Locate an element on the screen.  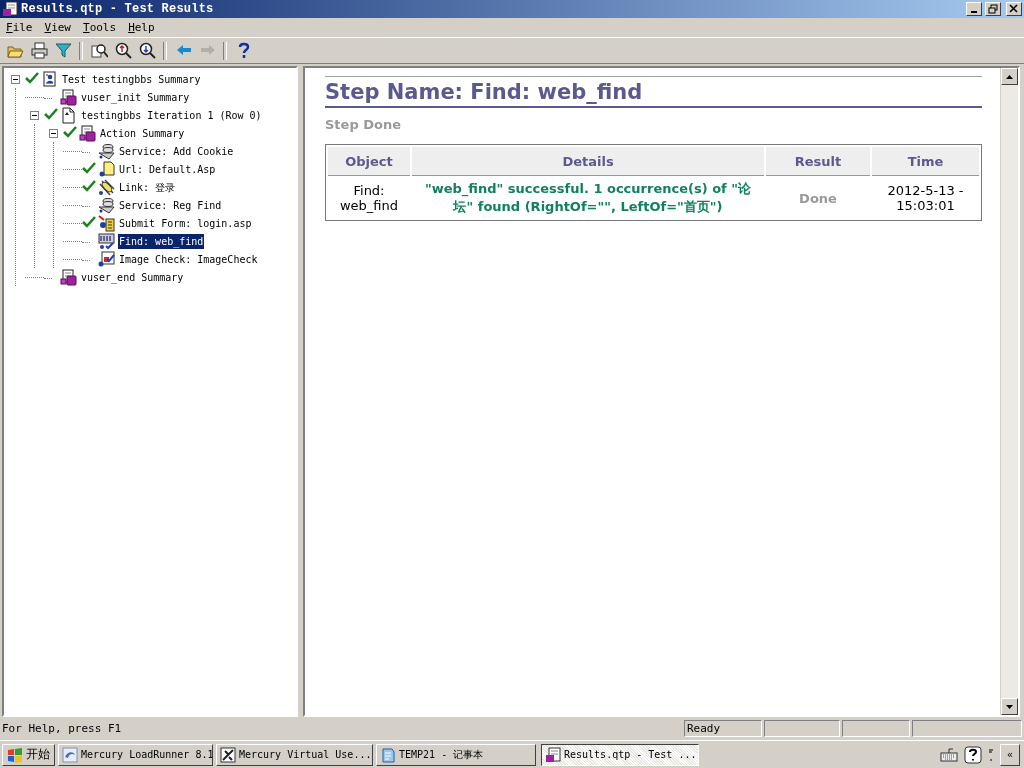
tree-item: testingbbs Iteration 1 (Row 0) is located at coordinates (171, 115).